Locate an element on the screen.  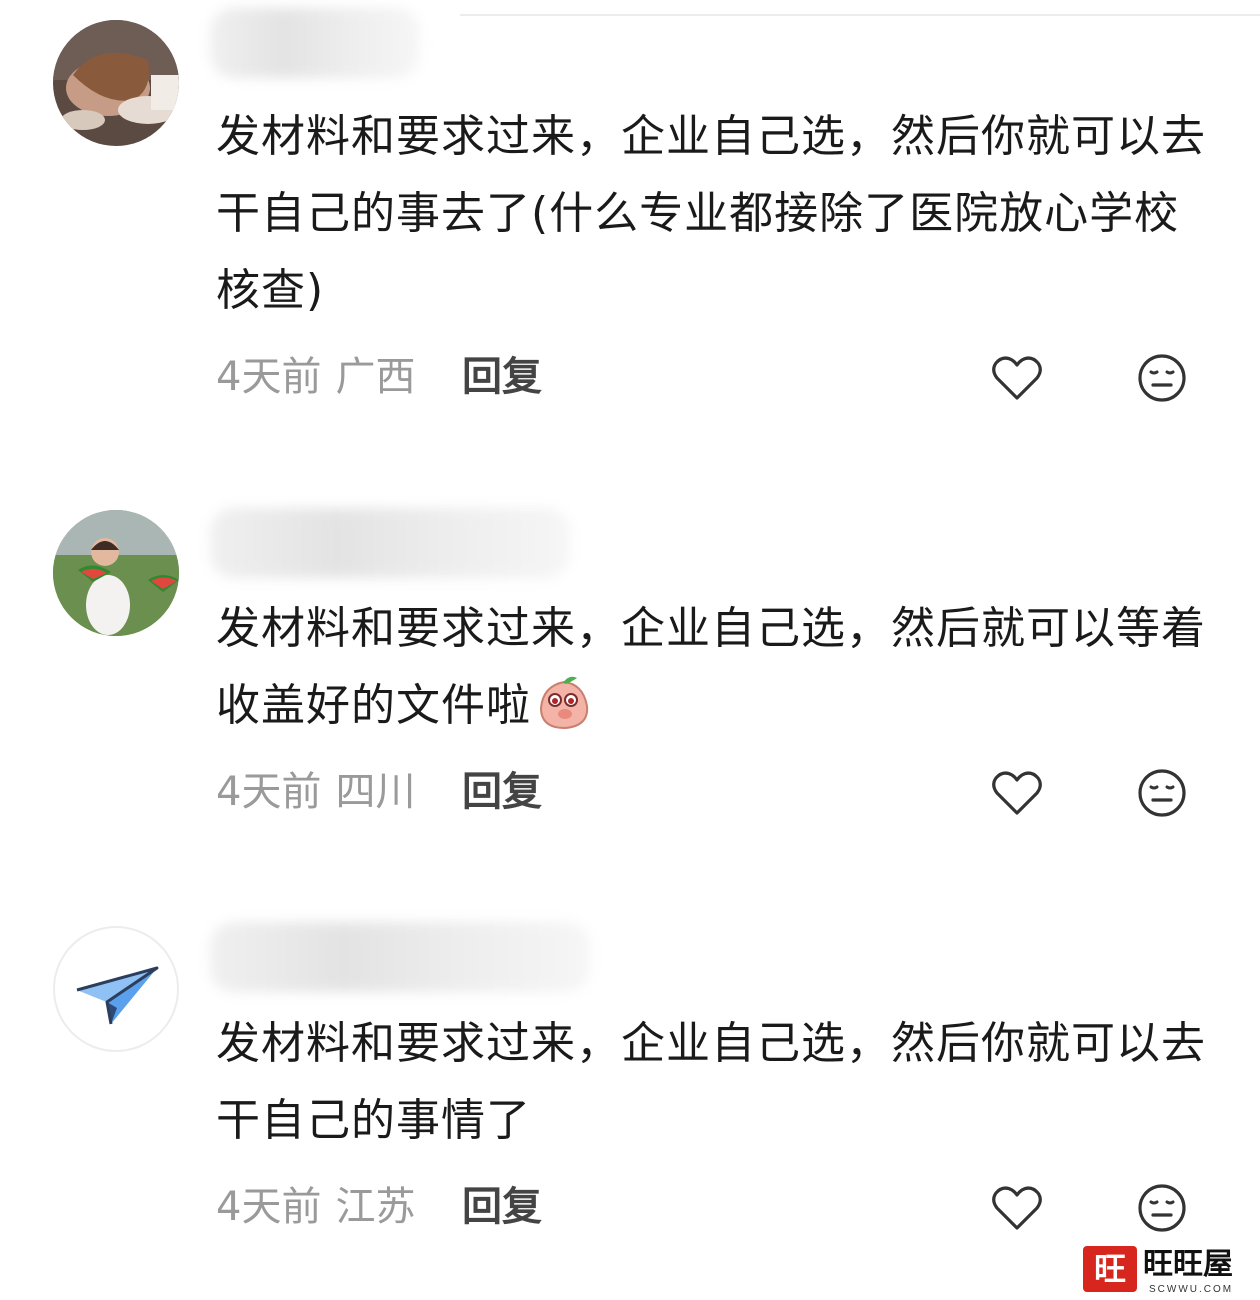
comment-text-body: 发材料和要求过来，企业自己选，然后就可以等着收盖好的文件啦 is located at coordinates (711, 667).